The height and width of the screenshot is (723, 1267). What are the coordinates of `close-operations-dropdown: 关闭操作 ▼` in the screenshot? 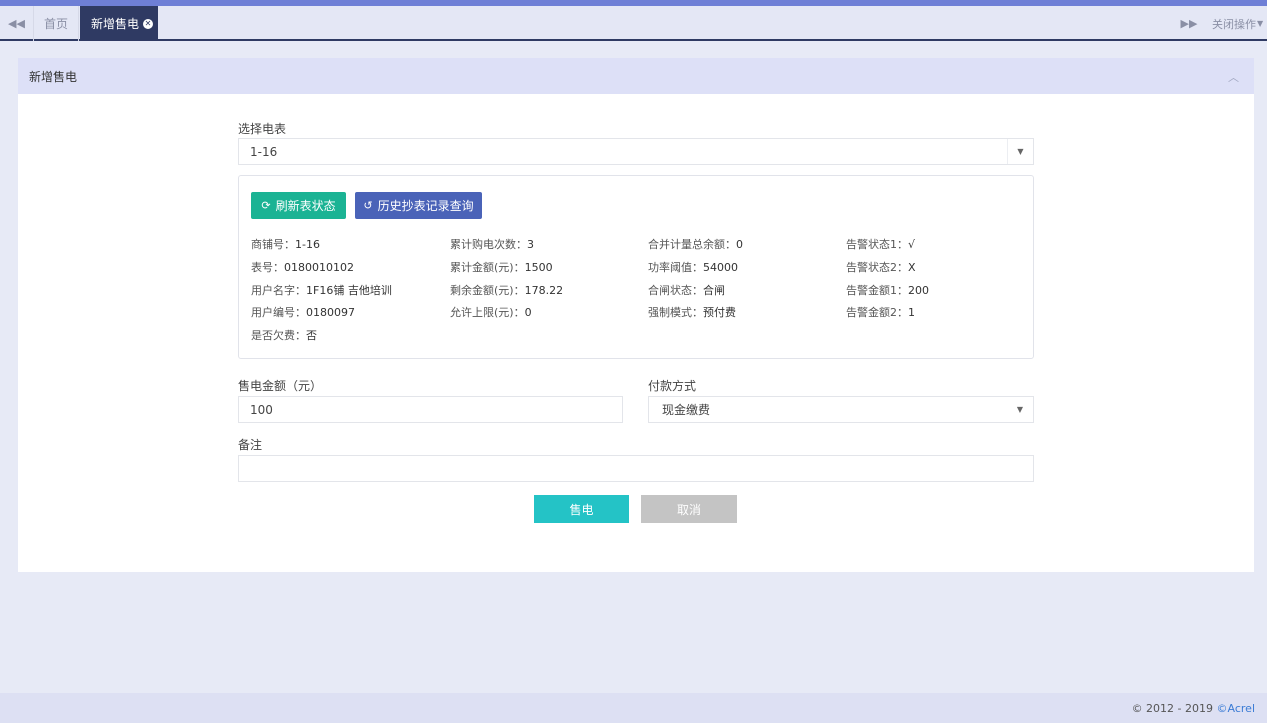 It's located at (1239, 23).